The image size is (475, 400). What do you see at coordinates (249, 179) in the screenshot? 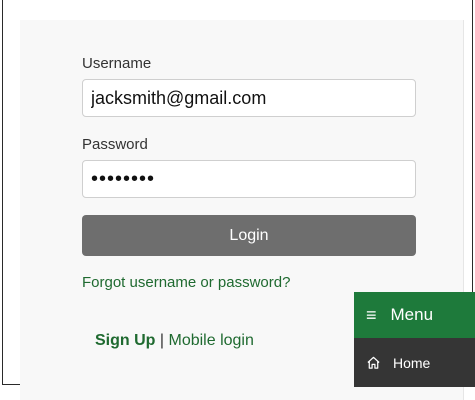
I see `password-input` at bounding box center [249, 179].